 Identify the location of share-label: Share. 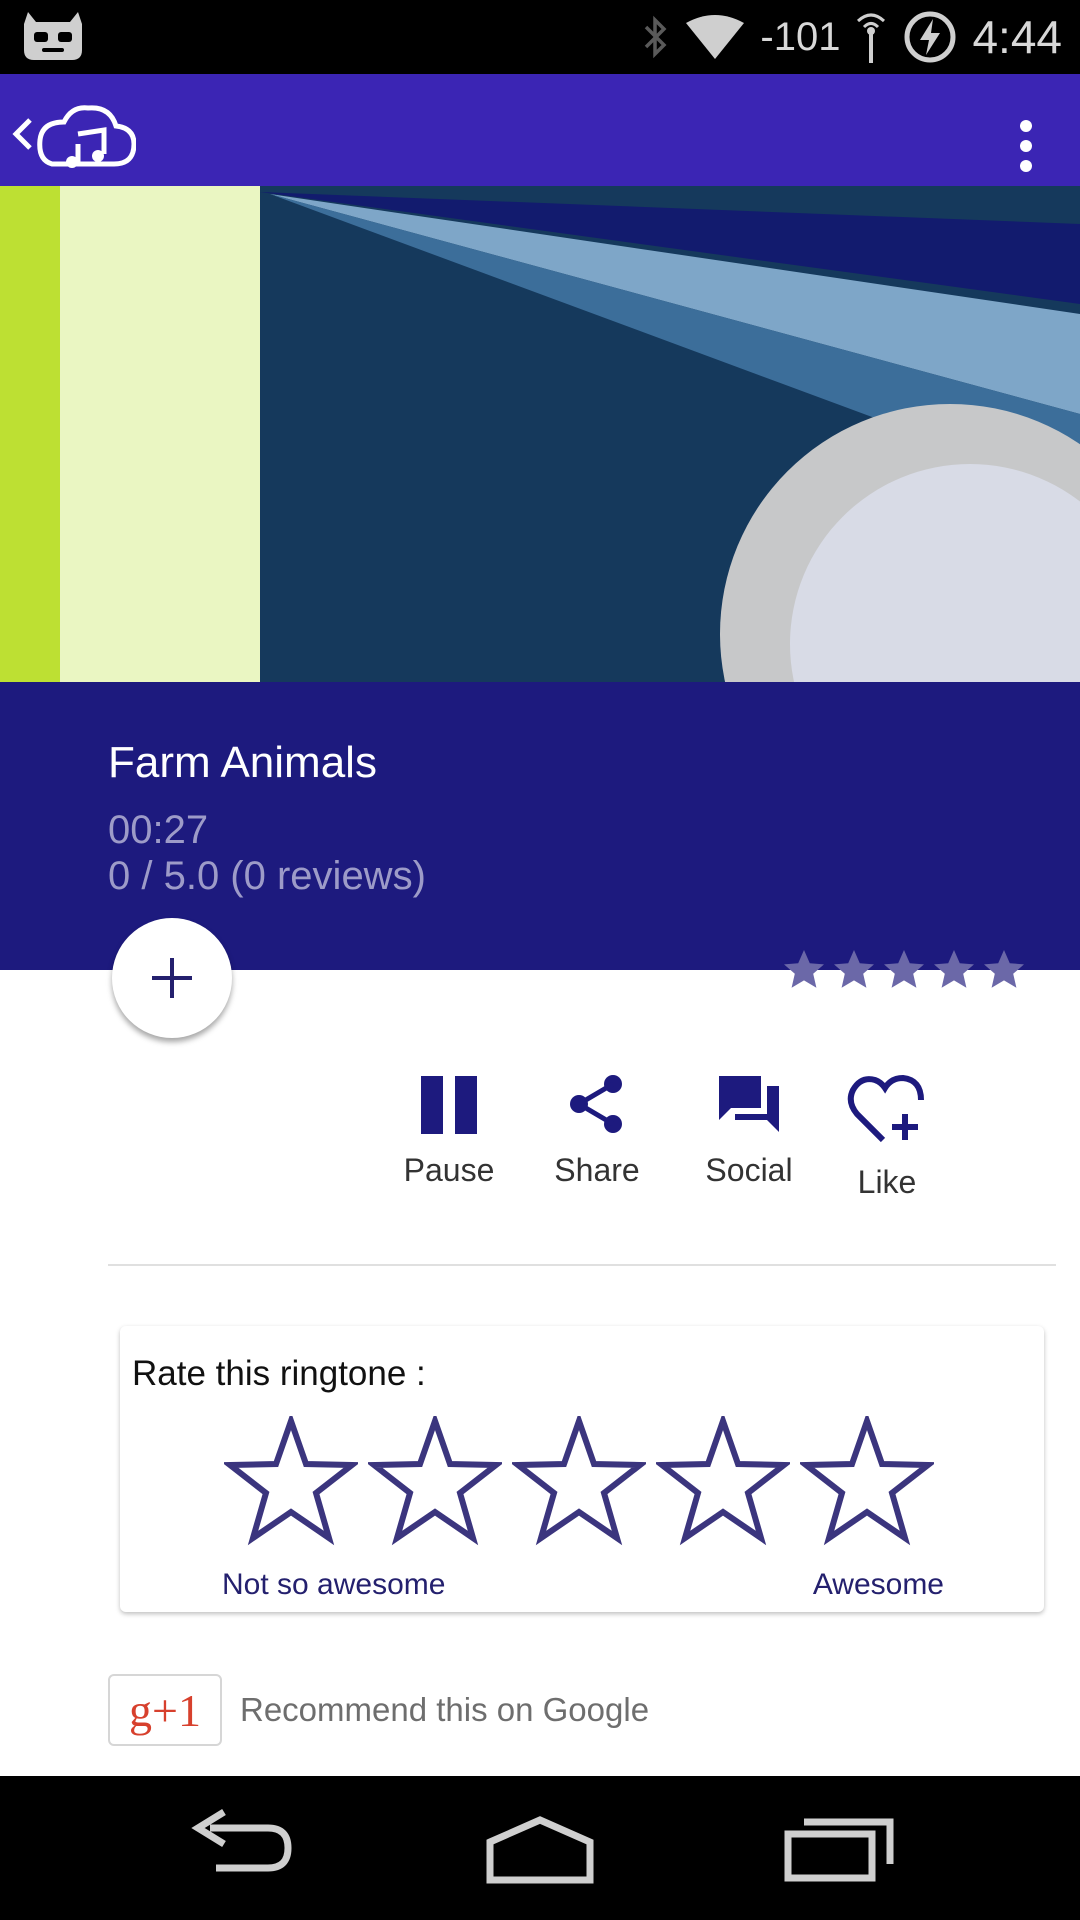
(597, 1170).